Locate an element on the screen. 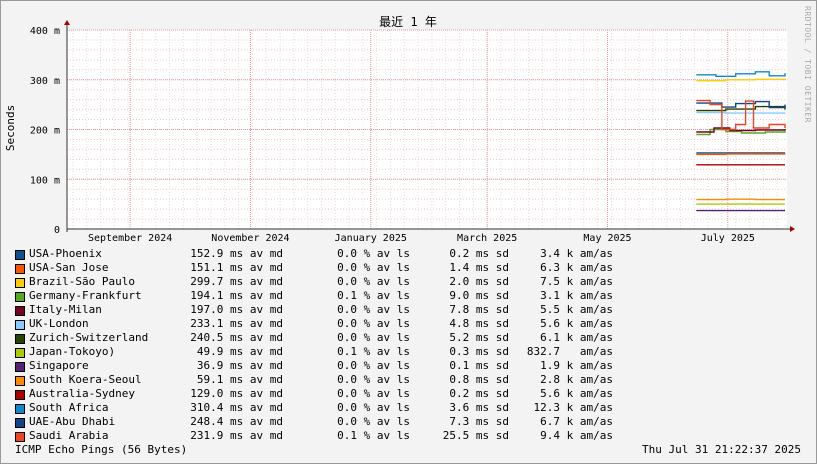 The image size is (817, 464). legend-stddev: 2.0 ms sd is located at coordinates (479, 281).